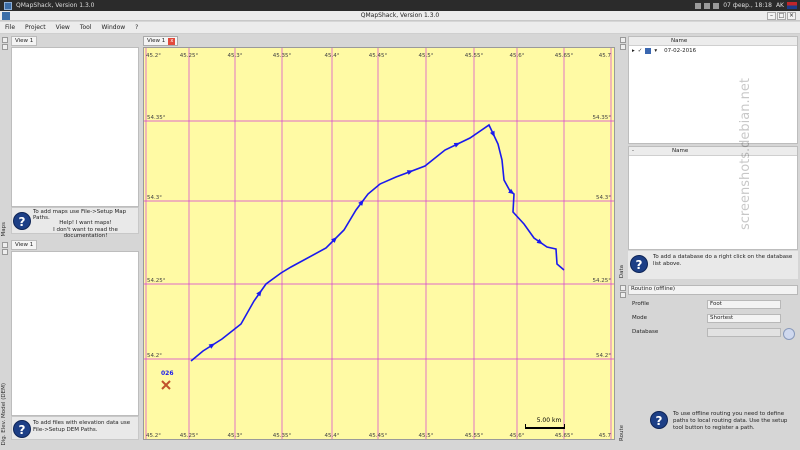 The width and height of the screenshot is (800, 450). What do you see at coordinates (113, 27) in the screenshot?
I see `menu-window: Window` at bounding box center [113, 27].